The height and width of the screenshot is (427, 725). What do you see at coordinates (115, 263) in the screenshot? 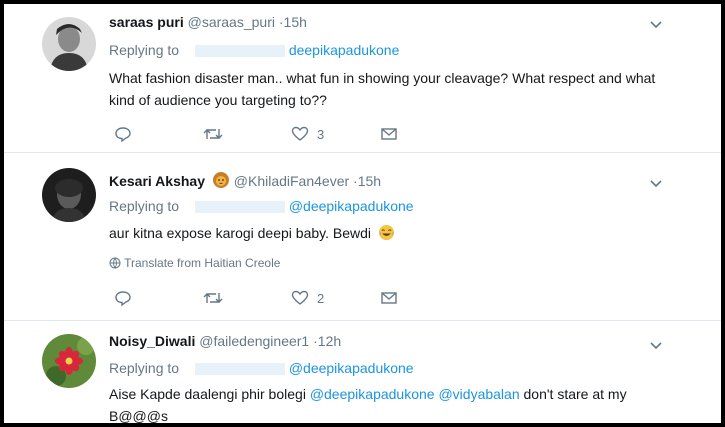
I see `globe-icon` at bounding box center [115, 263].